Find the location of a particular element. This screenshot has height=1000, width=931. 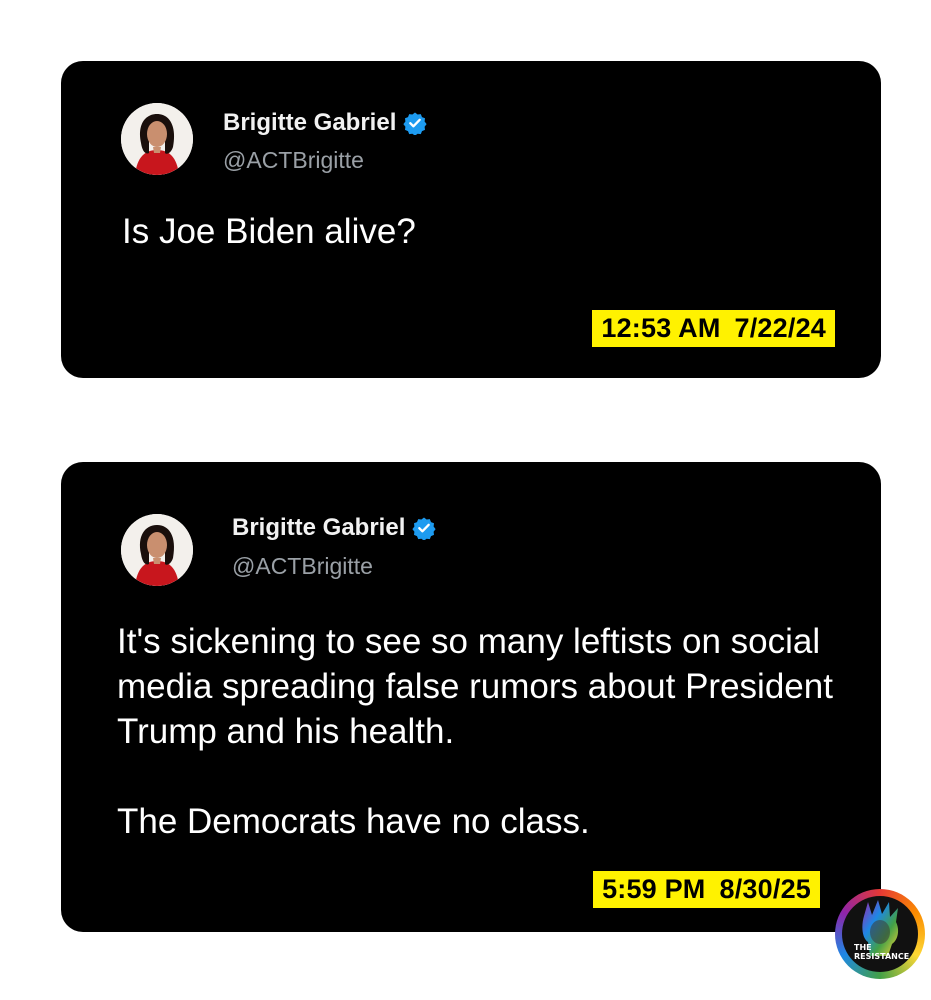

tweet-text: Is Joe Biden alive? is located at coordinates (269, 231).